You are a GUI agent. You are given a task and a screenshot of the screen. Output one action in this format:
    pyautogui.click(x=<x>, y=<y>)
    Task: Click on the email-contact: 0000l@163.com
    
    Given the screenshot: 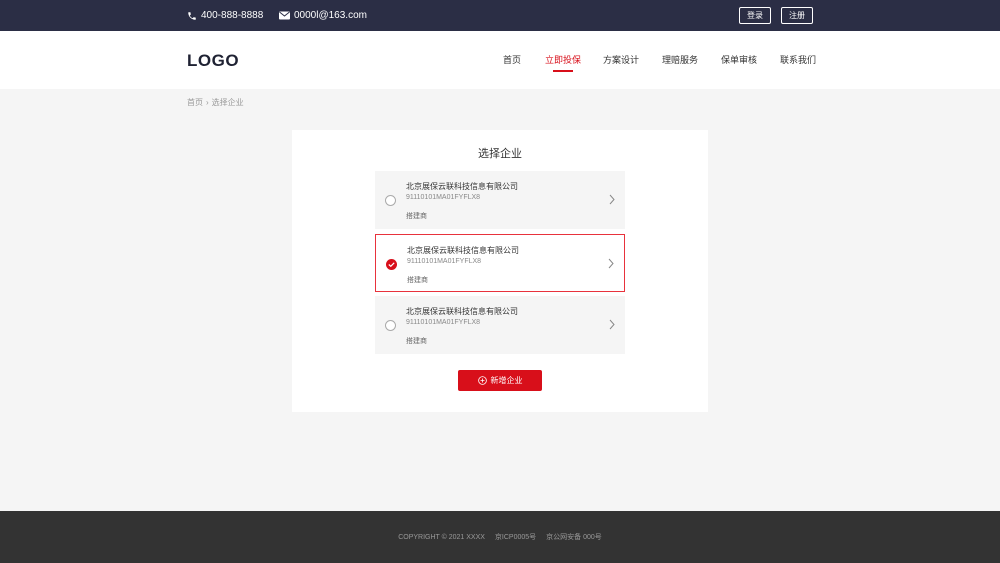 What is the action you would take?
    pyautogui.click(x=323, y=15)
    